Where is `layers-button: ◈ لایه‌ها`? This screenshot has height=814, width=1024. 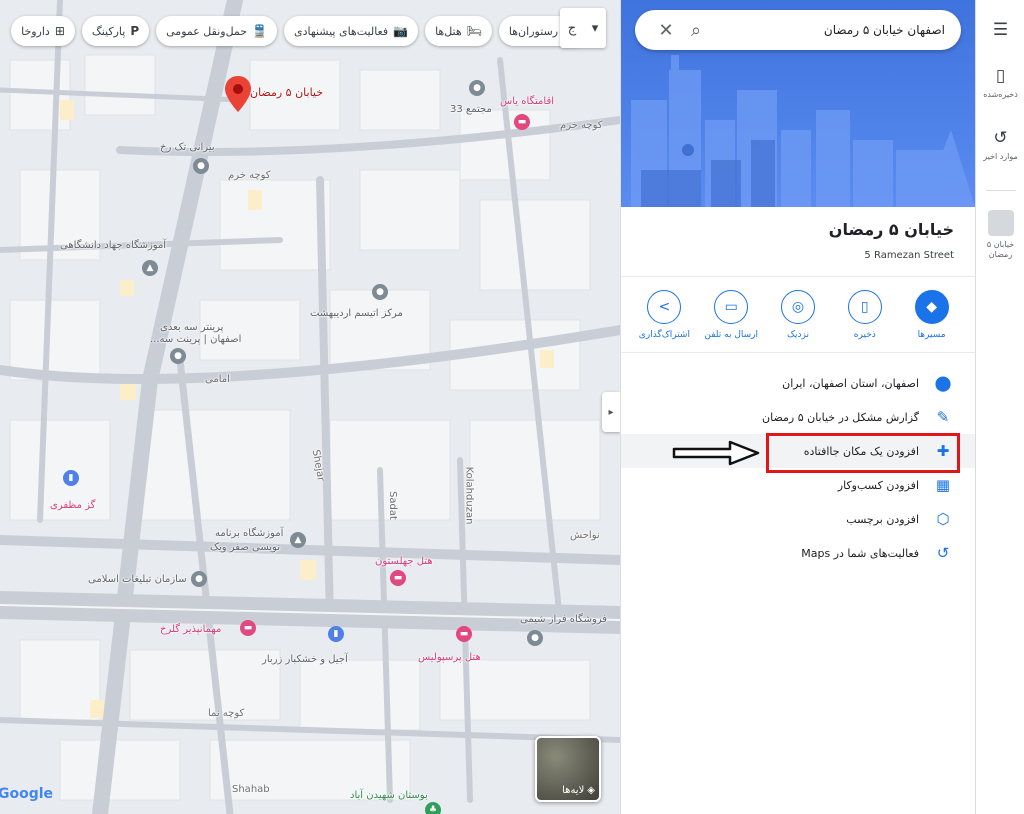 layers-button: ◈ لایه‌ها is located at coordinates (568, 769).